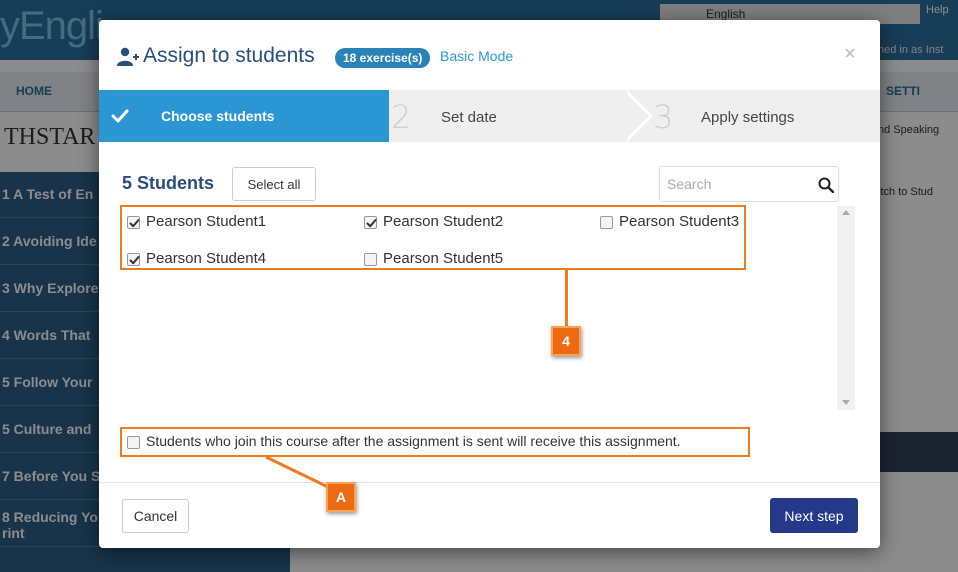 The height and width of the screenshot is (572, 958). I want to click on search-icon, so click(826, 185).